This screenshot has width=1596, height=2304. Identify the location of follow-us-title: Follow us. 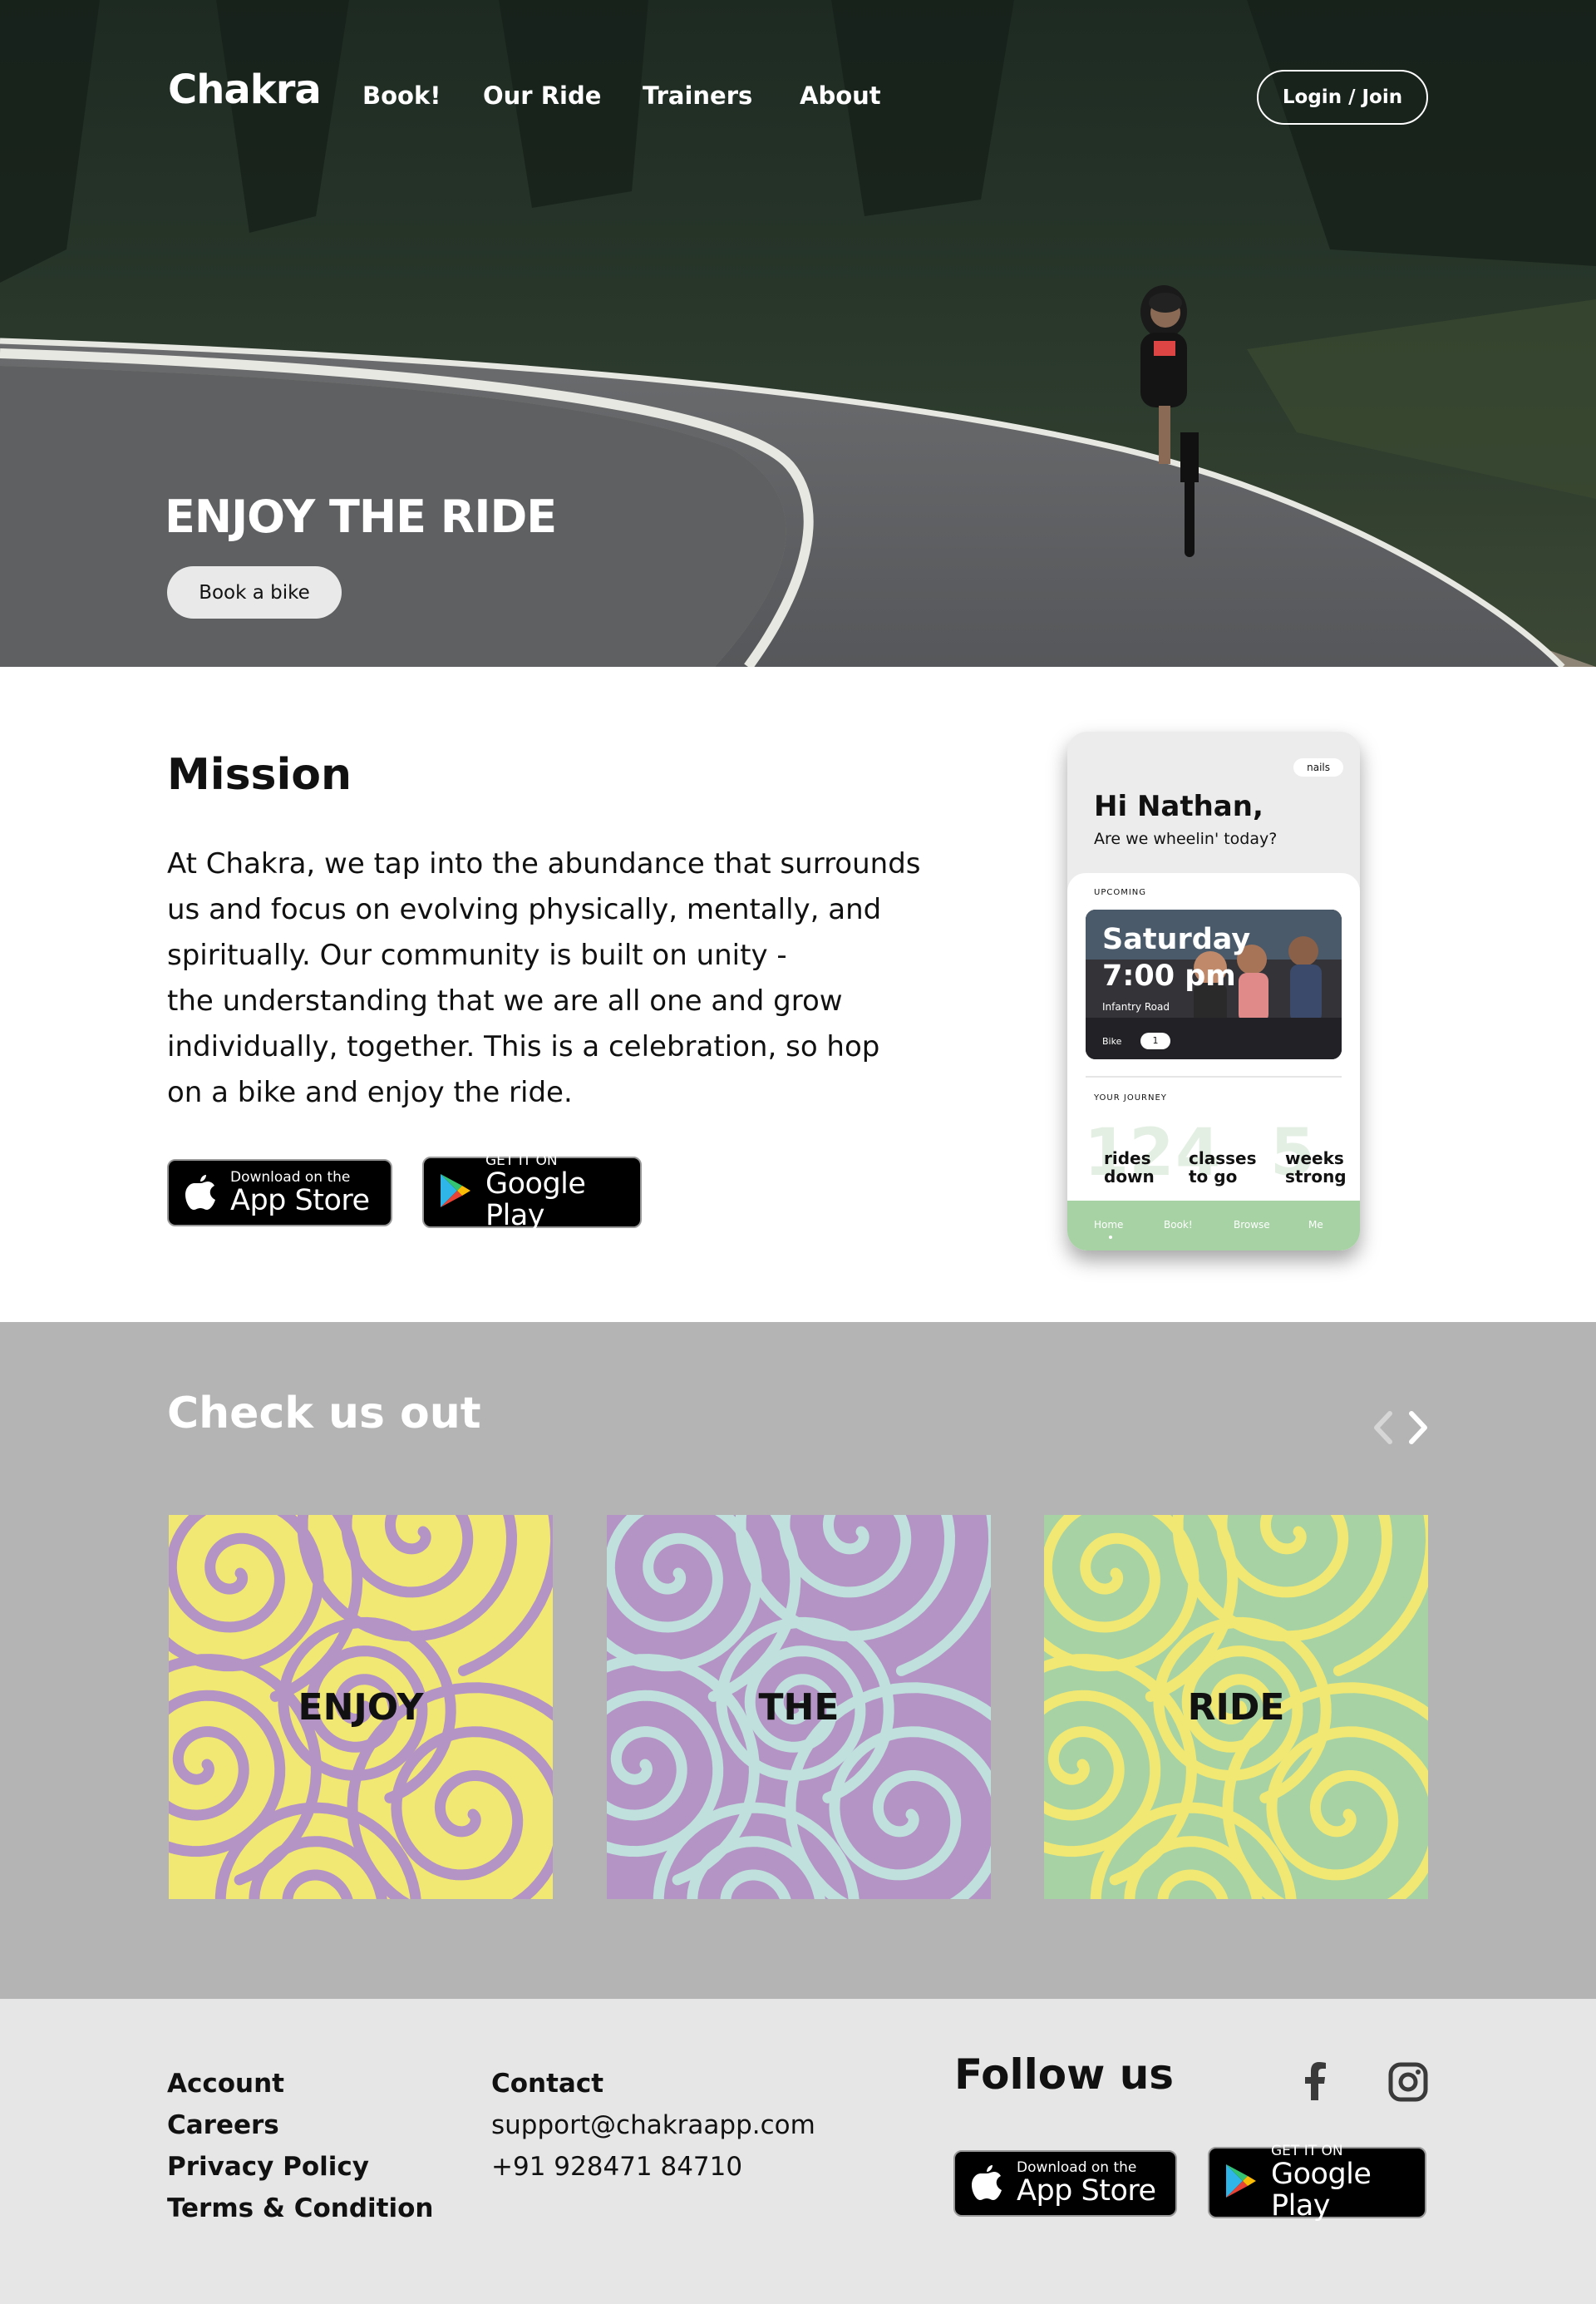
(1064, 2074).